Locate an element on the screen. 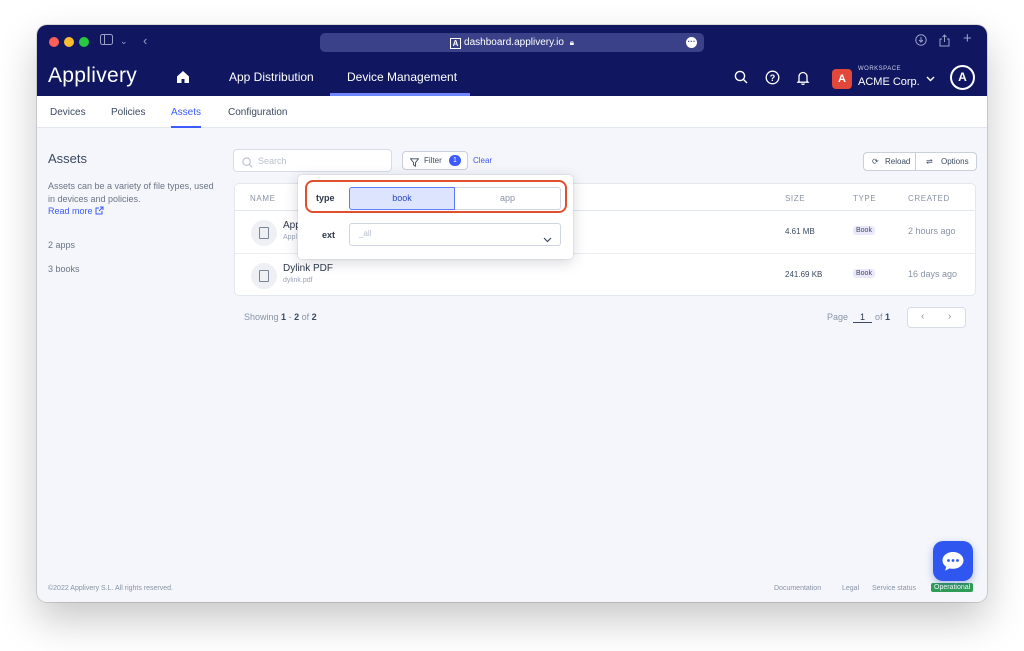  status-badge: Operational is located at coordinates (952, 587).